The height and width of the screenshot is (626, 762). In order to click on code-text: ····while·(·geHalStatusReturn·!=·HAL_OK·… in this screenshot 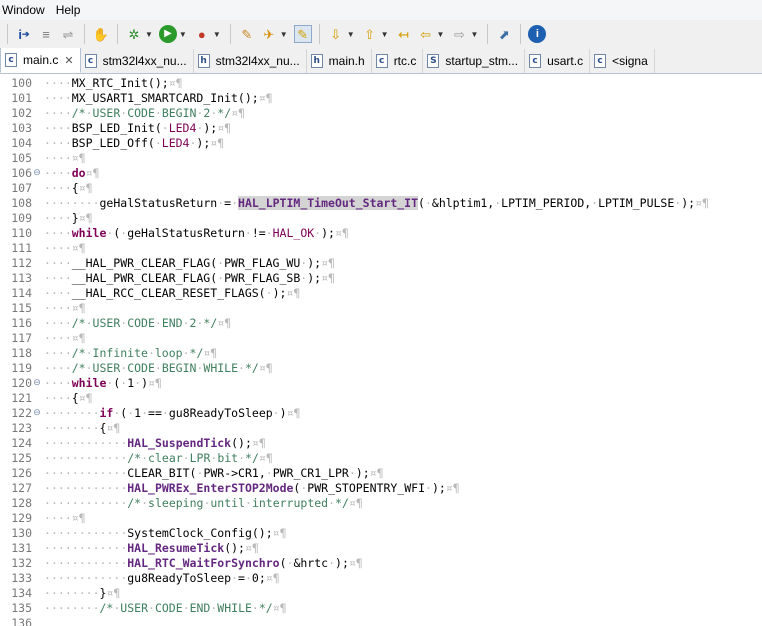, I will do `click(196, 232)`.